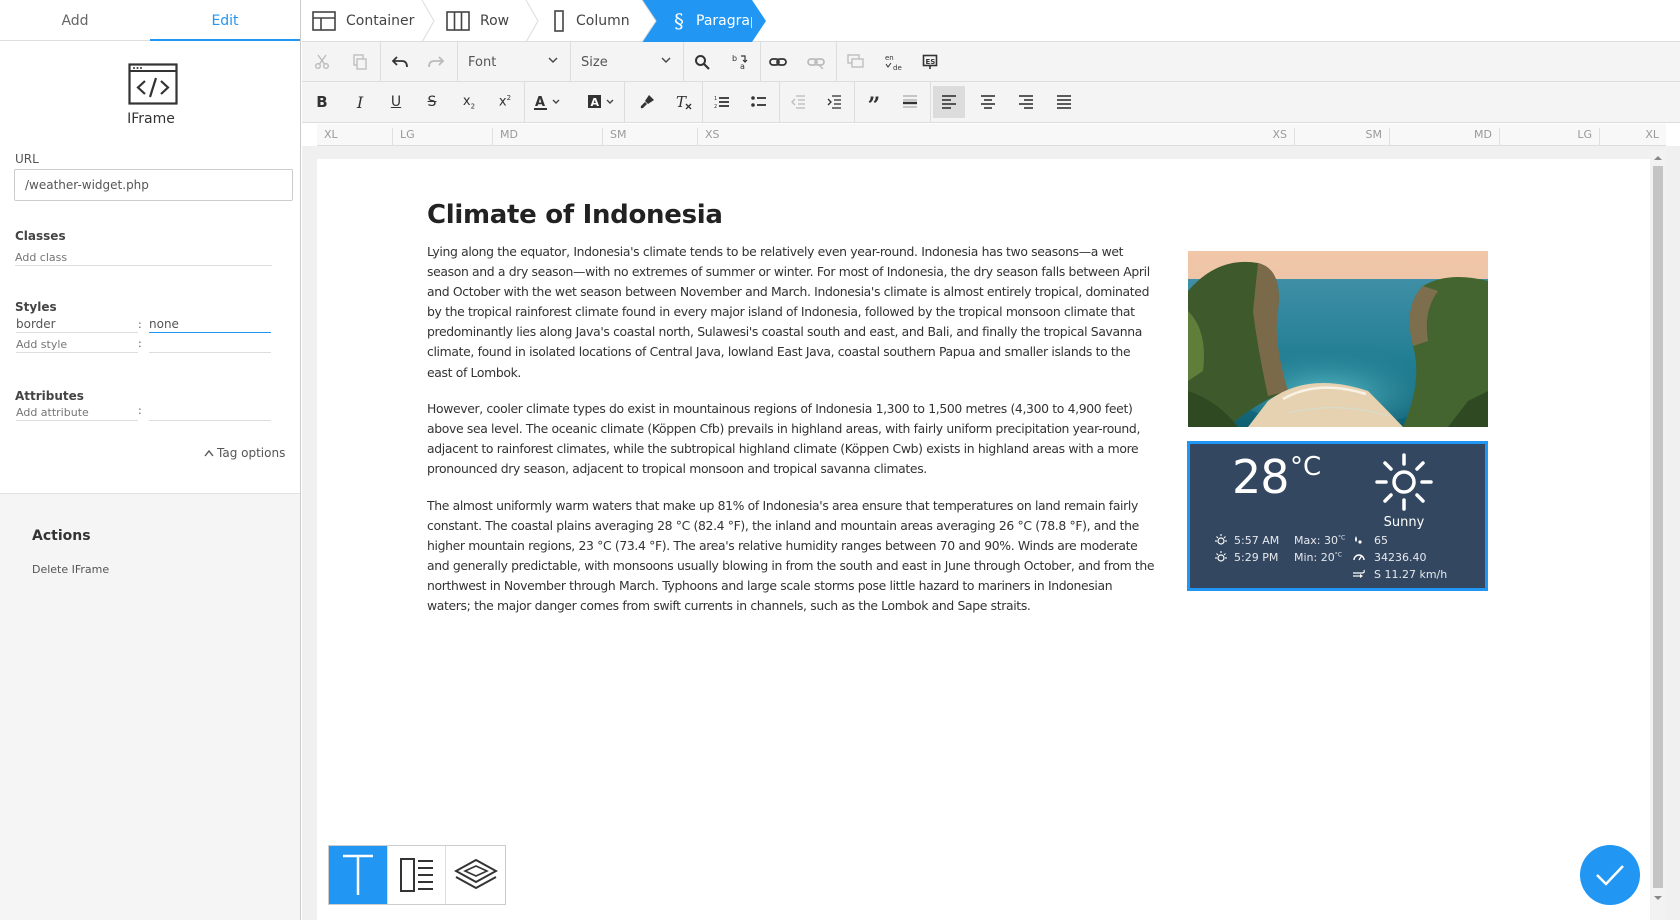 The image size is (1680, 920). What do you see at coordinates (1338, 339) in the screenshot?
I see `beach-cliff-photo` at bounding box center [1338, 339].